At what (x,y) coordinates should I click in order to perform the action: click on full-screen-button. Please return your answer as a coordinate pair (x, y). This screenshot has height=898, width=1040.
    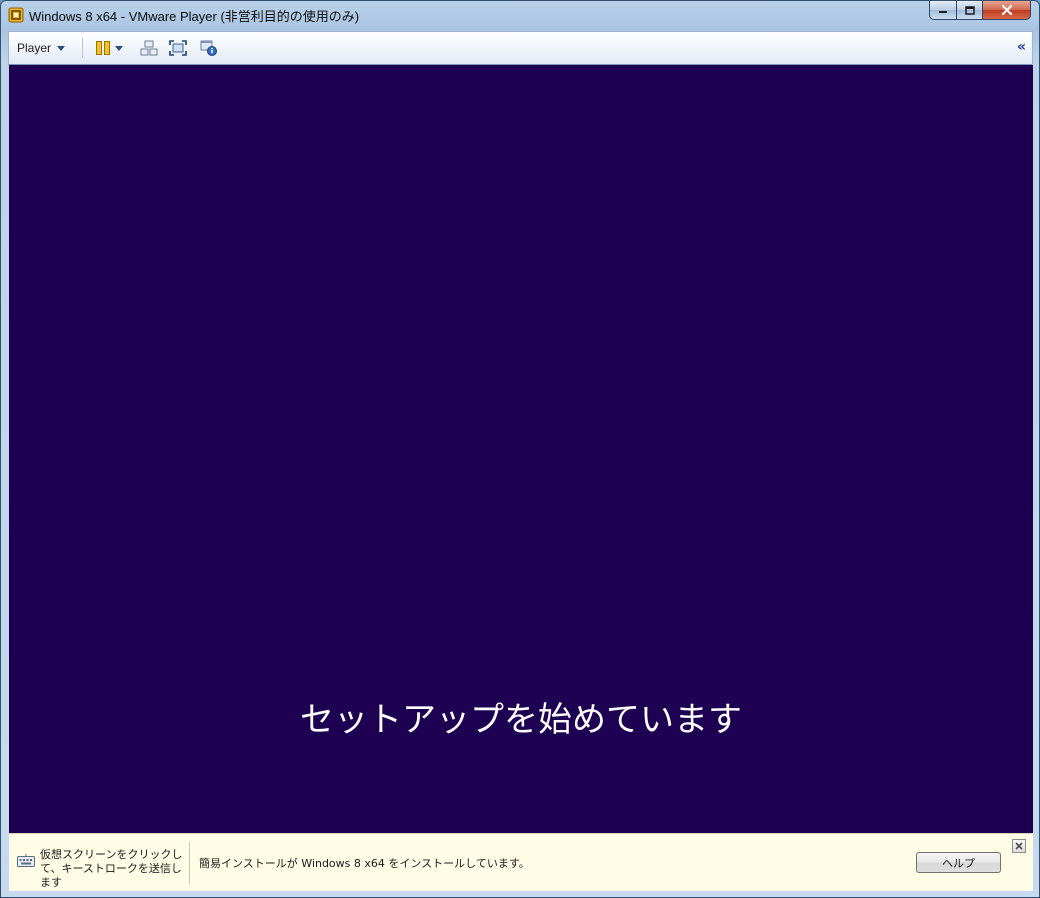
    Looking at the image, I should click on (178, 48).